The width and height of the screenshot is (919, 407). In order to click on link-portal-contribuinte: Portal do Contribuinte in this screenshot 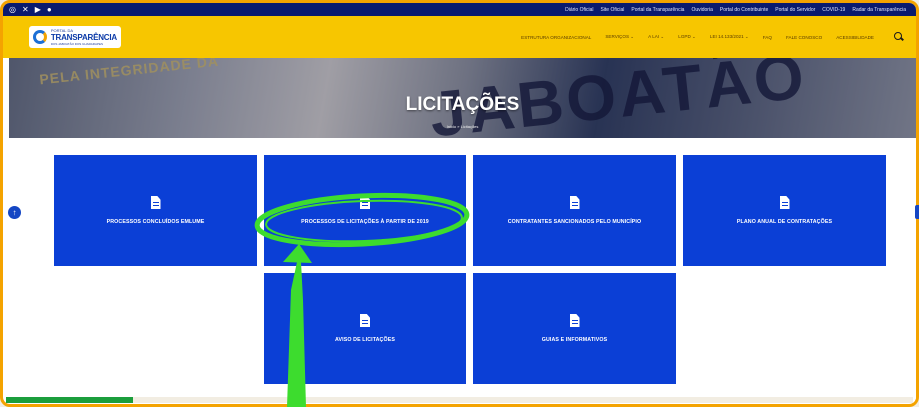, I will do `click(744, 10)`.